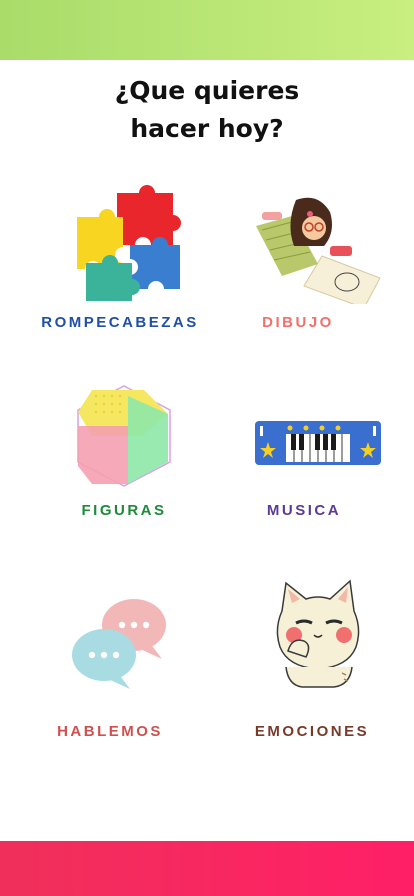  I want to click on chat-bubbles-icon, so click(119, 644).